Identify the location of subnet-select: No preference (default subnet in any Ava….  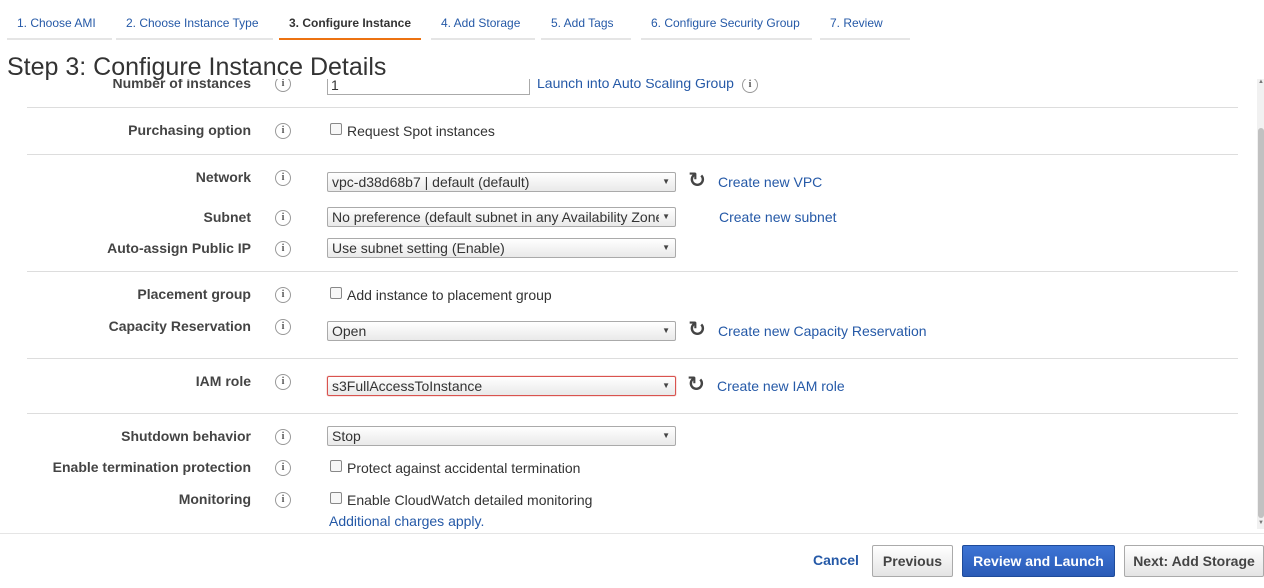
(501, 217).